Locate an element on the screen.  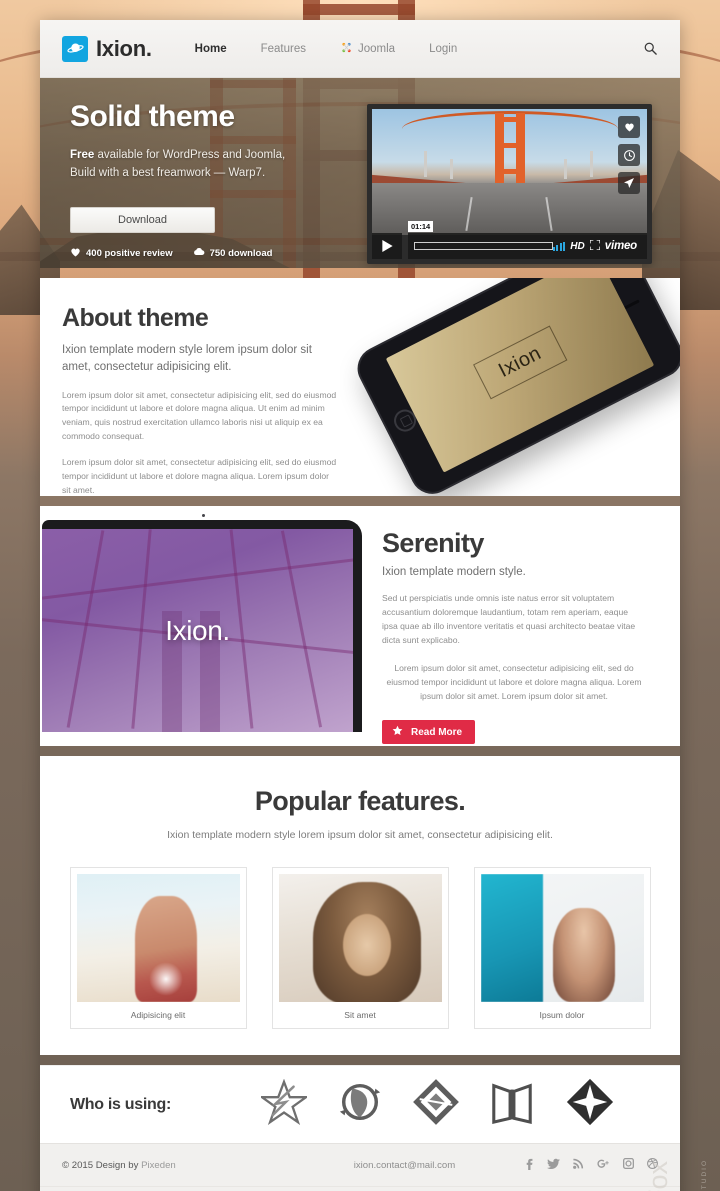
about-image-column: Ixion is located at coordinates (510, 387).